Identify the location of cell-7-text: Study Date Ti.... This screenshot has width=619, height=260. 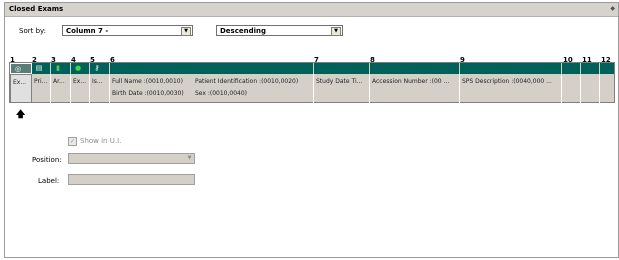
(339, 81).